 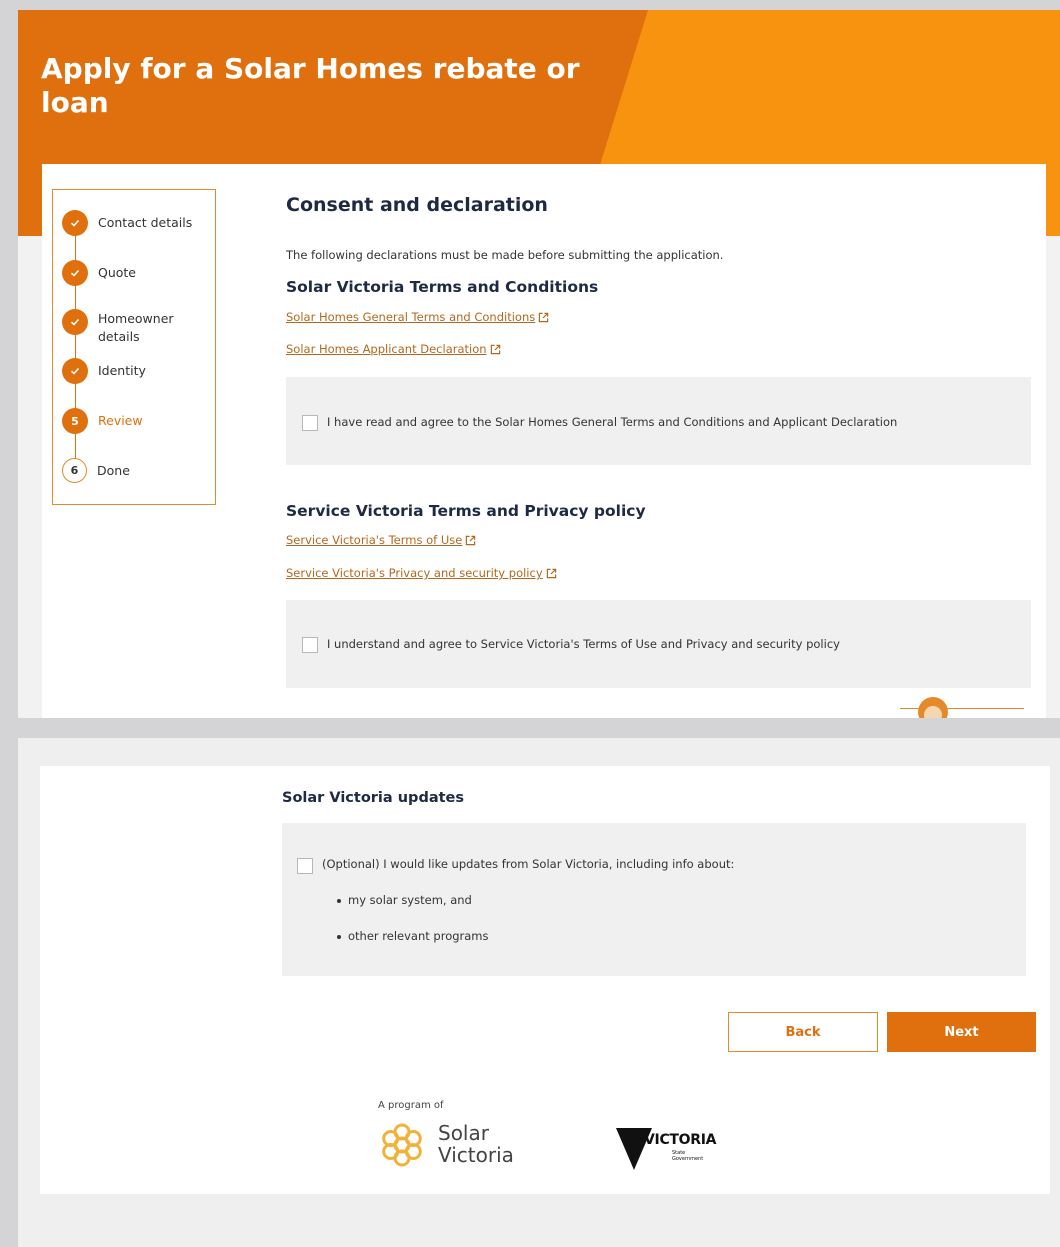 I want to click on link-text: Service Victoria's Terms of Use, so click(x=374, y=540).